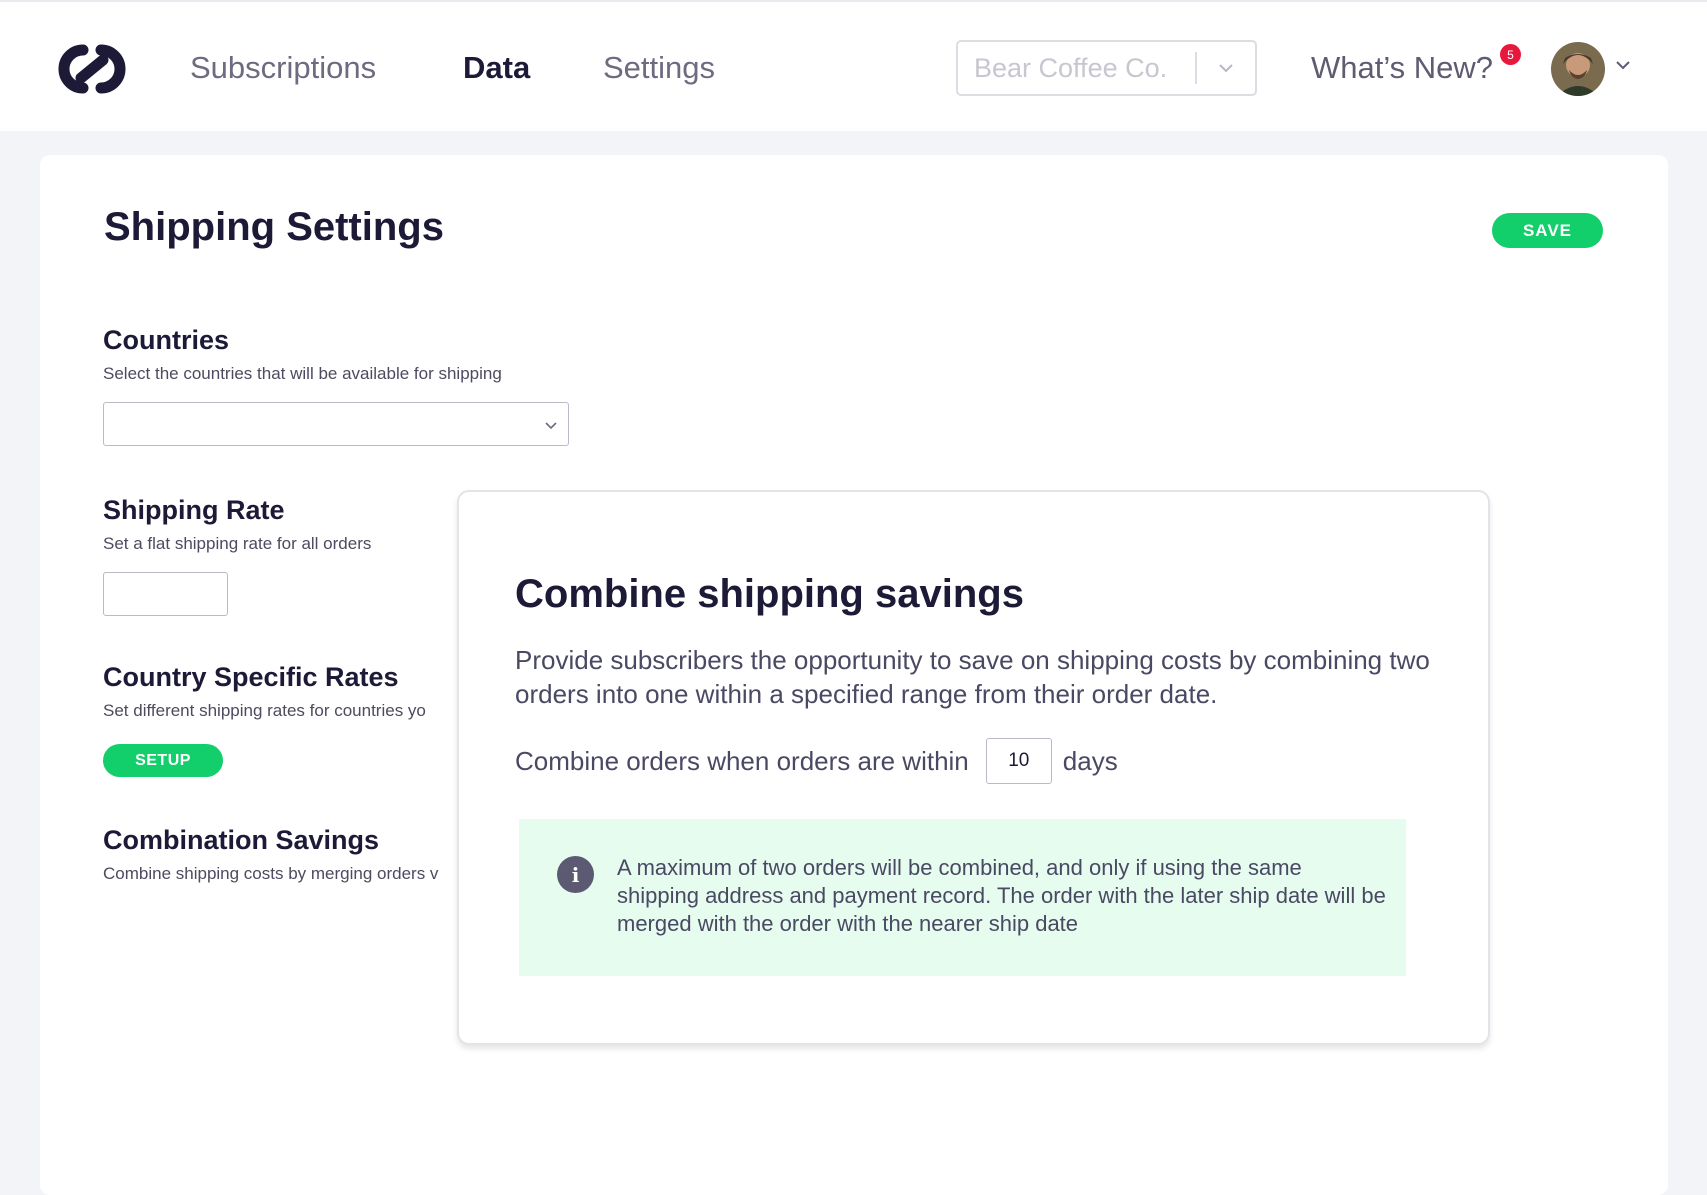 This screenshot has width=1707, height=1195. Describe the element at coordinates (496, 68) in the screenshot. I see `nav-data: Data` at that location.